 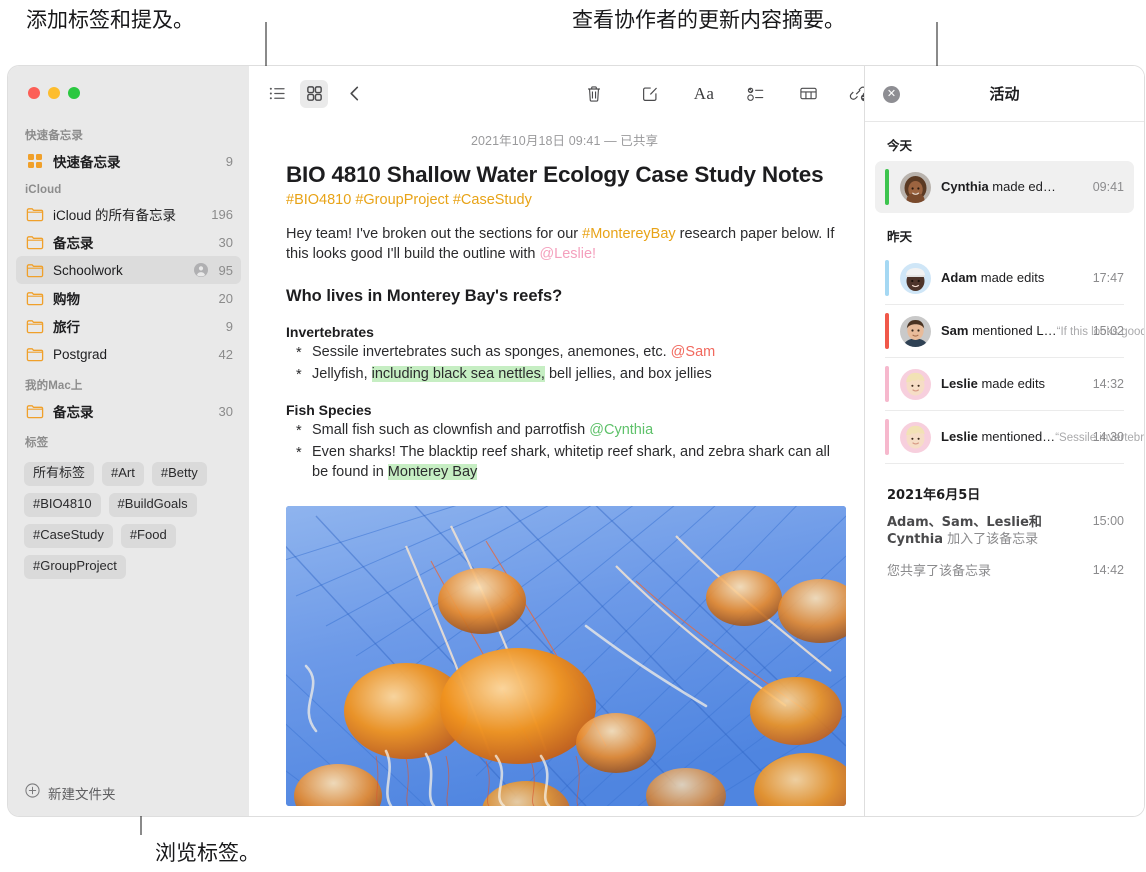 What do you see at coordinates (128, 326) in the screenshot?
I see `sidebar-item-旅行: 旅行 9` at bounding box center [128, 326].